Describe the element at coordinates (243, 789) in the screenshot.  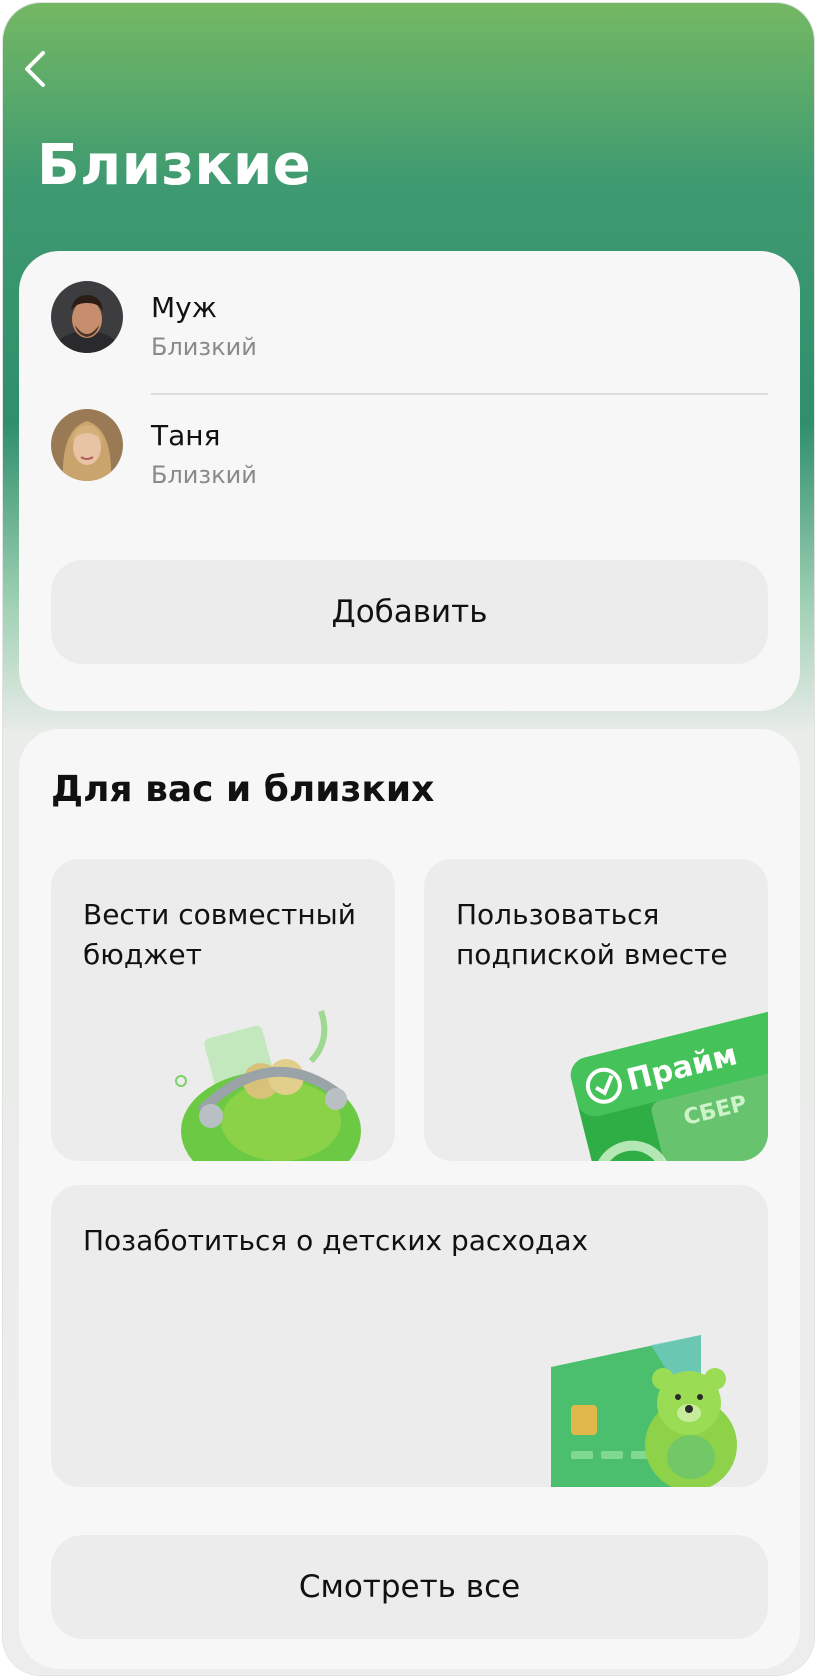
I see `section-title: Для вас и близких` at that location.